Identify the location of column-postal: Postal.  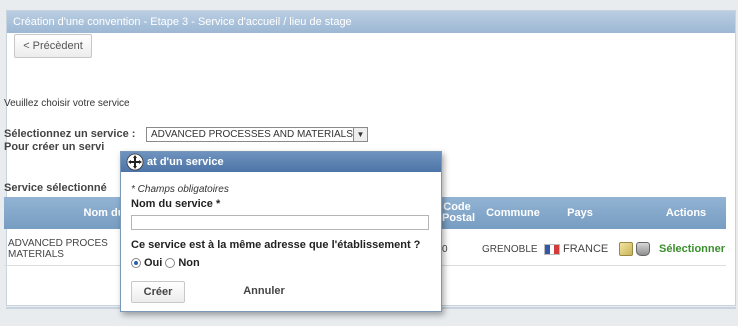
(459, 218).